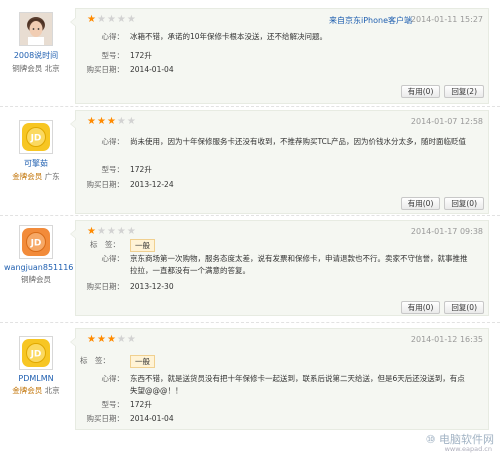 This screenshot has height=455, width=500. I want to click on user-location: 广东, so click(52, 176).